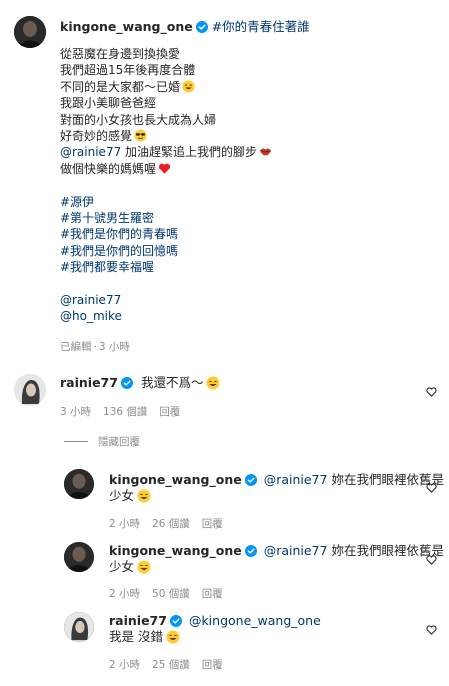 The width and height of the screenshot is (449, 686). Describe the element at coordinates (255, 620) in the screenshot. I see `reply-mention: @kingone_wang_one` at that location.